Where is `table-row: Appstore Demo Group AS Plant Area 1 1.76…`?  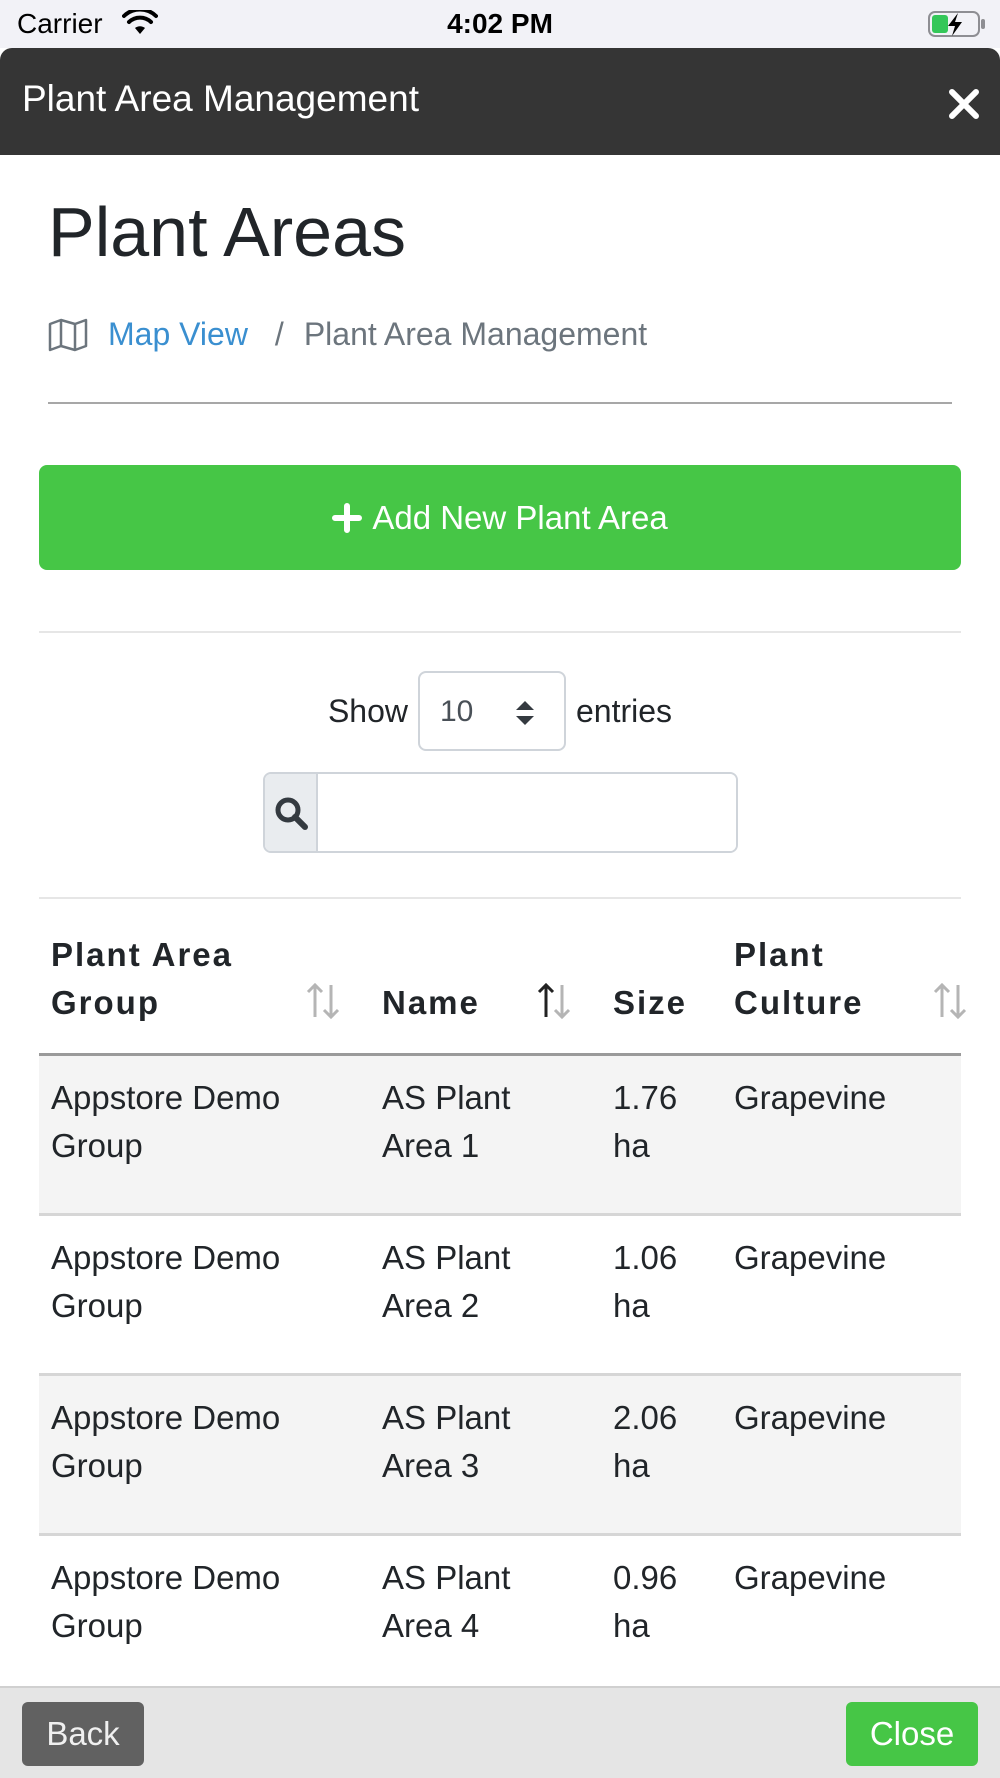
table-row: Appstore Demo Group AS Plant Area 1 1.76… is located at coordinates (500, 1136).